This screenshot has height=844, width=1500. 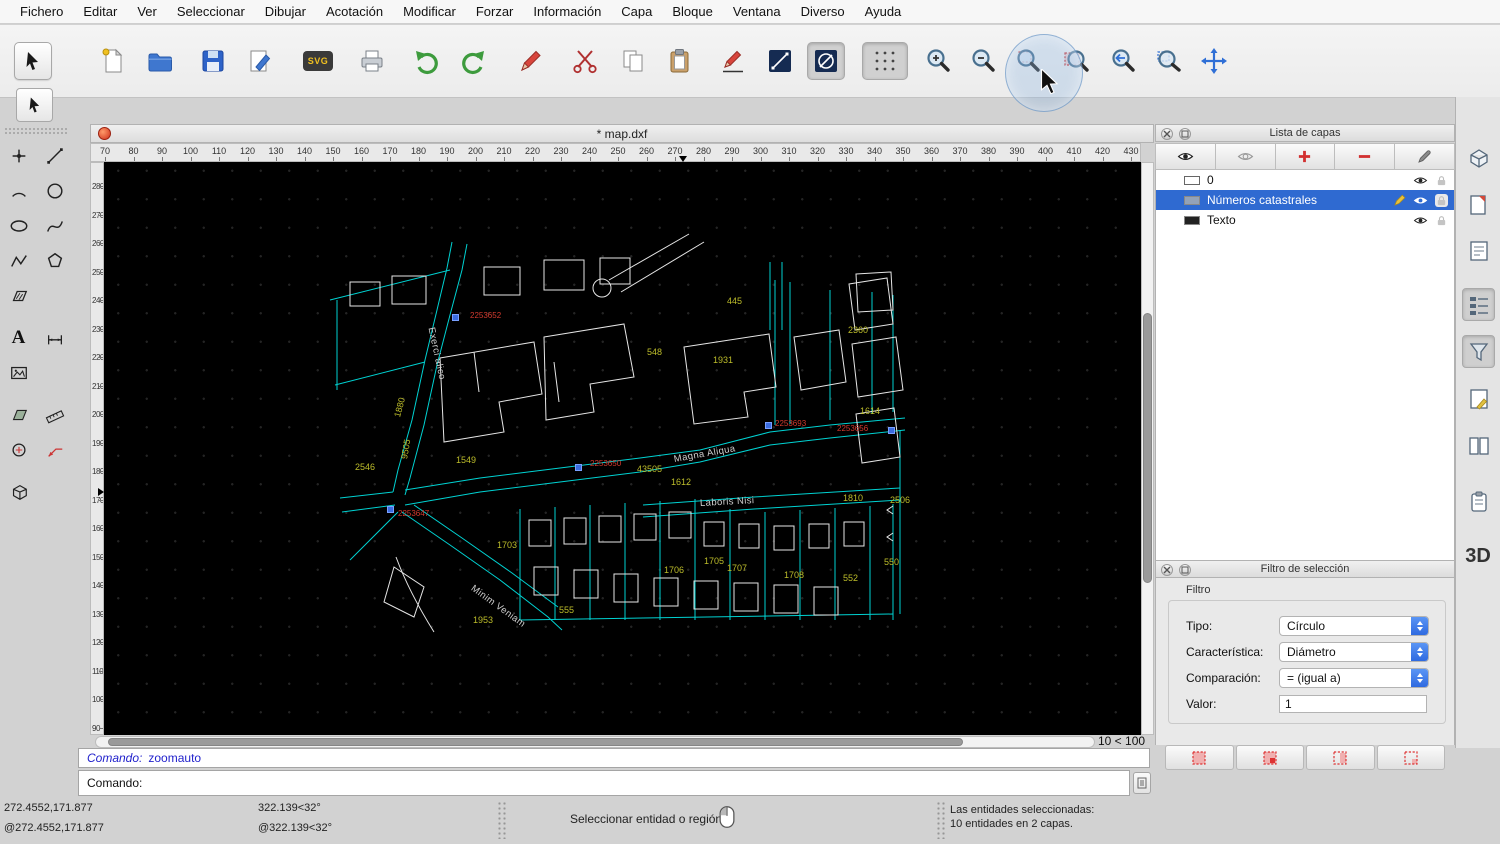 What do you see at coordinates (1305, 220) in the screenshot?
I see `layer-row-texto: Texto` at bounding box center [1305, 220].